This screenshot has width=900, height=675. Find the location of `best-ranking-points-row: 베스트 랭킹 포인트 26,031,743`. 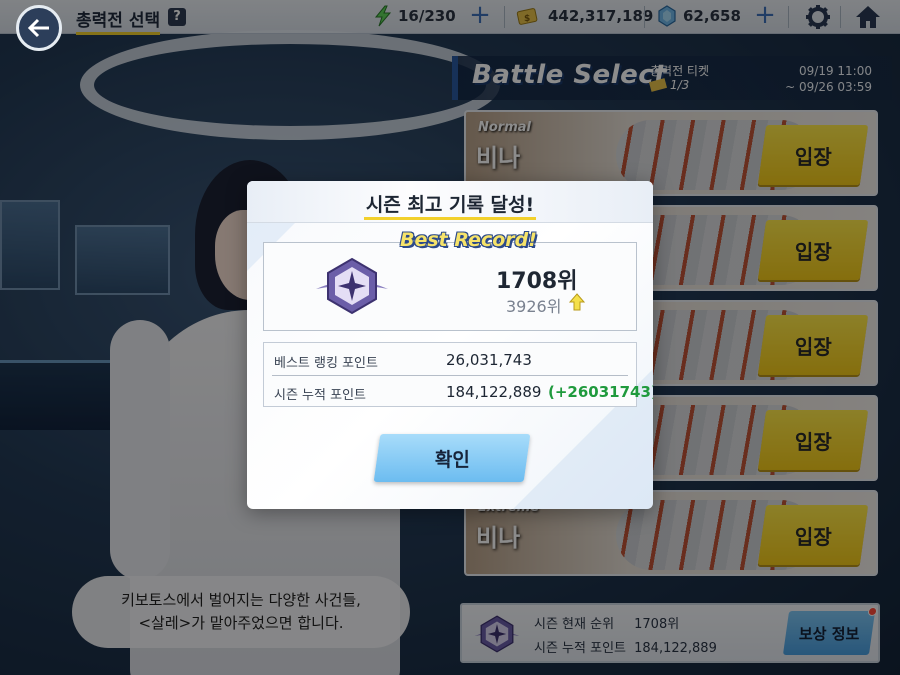

best-ranking-points-row: 베스트 랭킹 포인트 26,031,743 is located at coordinates (450, 360).